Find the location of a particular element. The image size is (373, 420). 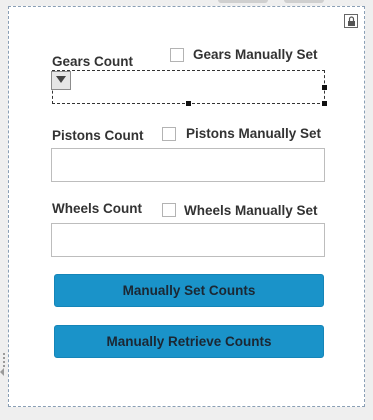

resize-grip-icon is located at coordinates (4, 361).